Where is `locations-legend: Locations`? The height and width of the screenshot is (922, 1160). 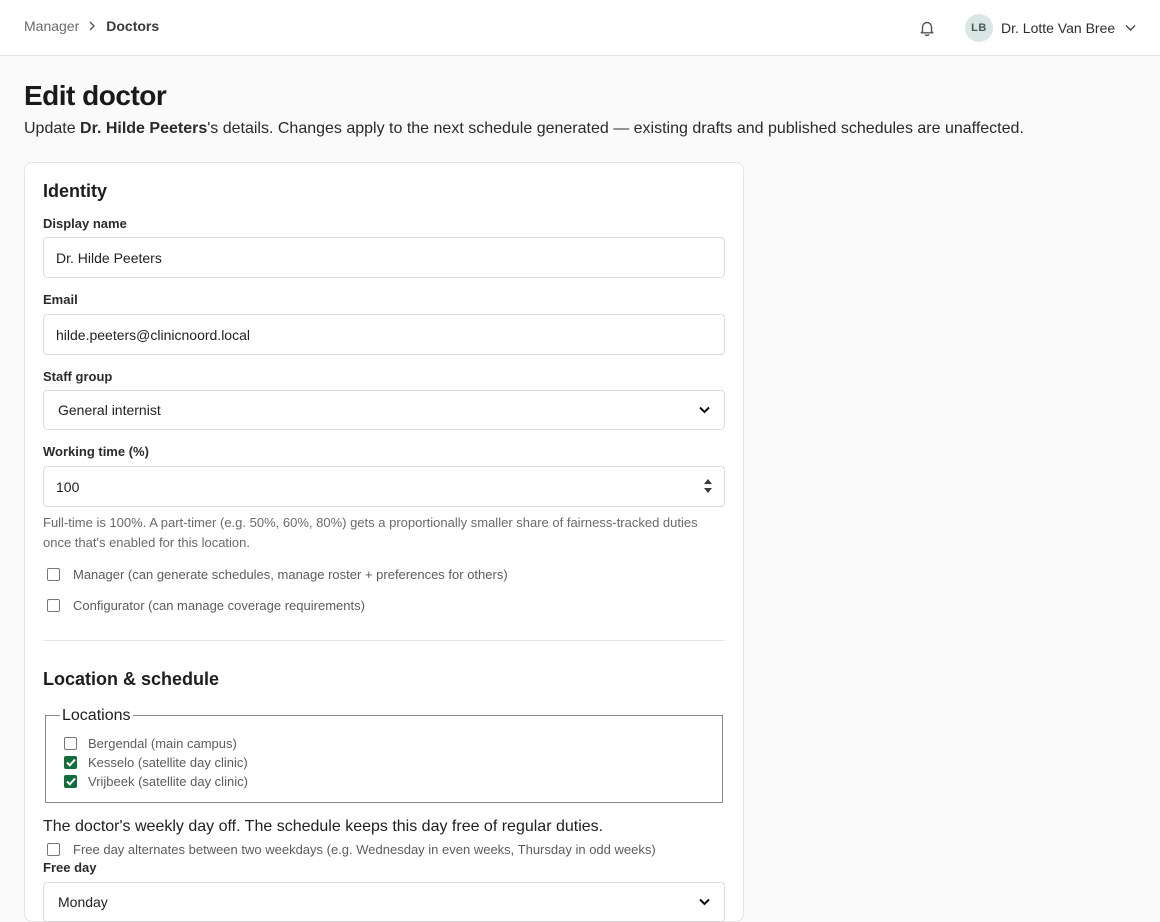 locations-legend: Locations is located at coordinates (96, 716).